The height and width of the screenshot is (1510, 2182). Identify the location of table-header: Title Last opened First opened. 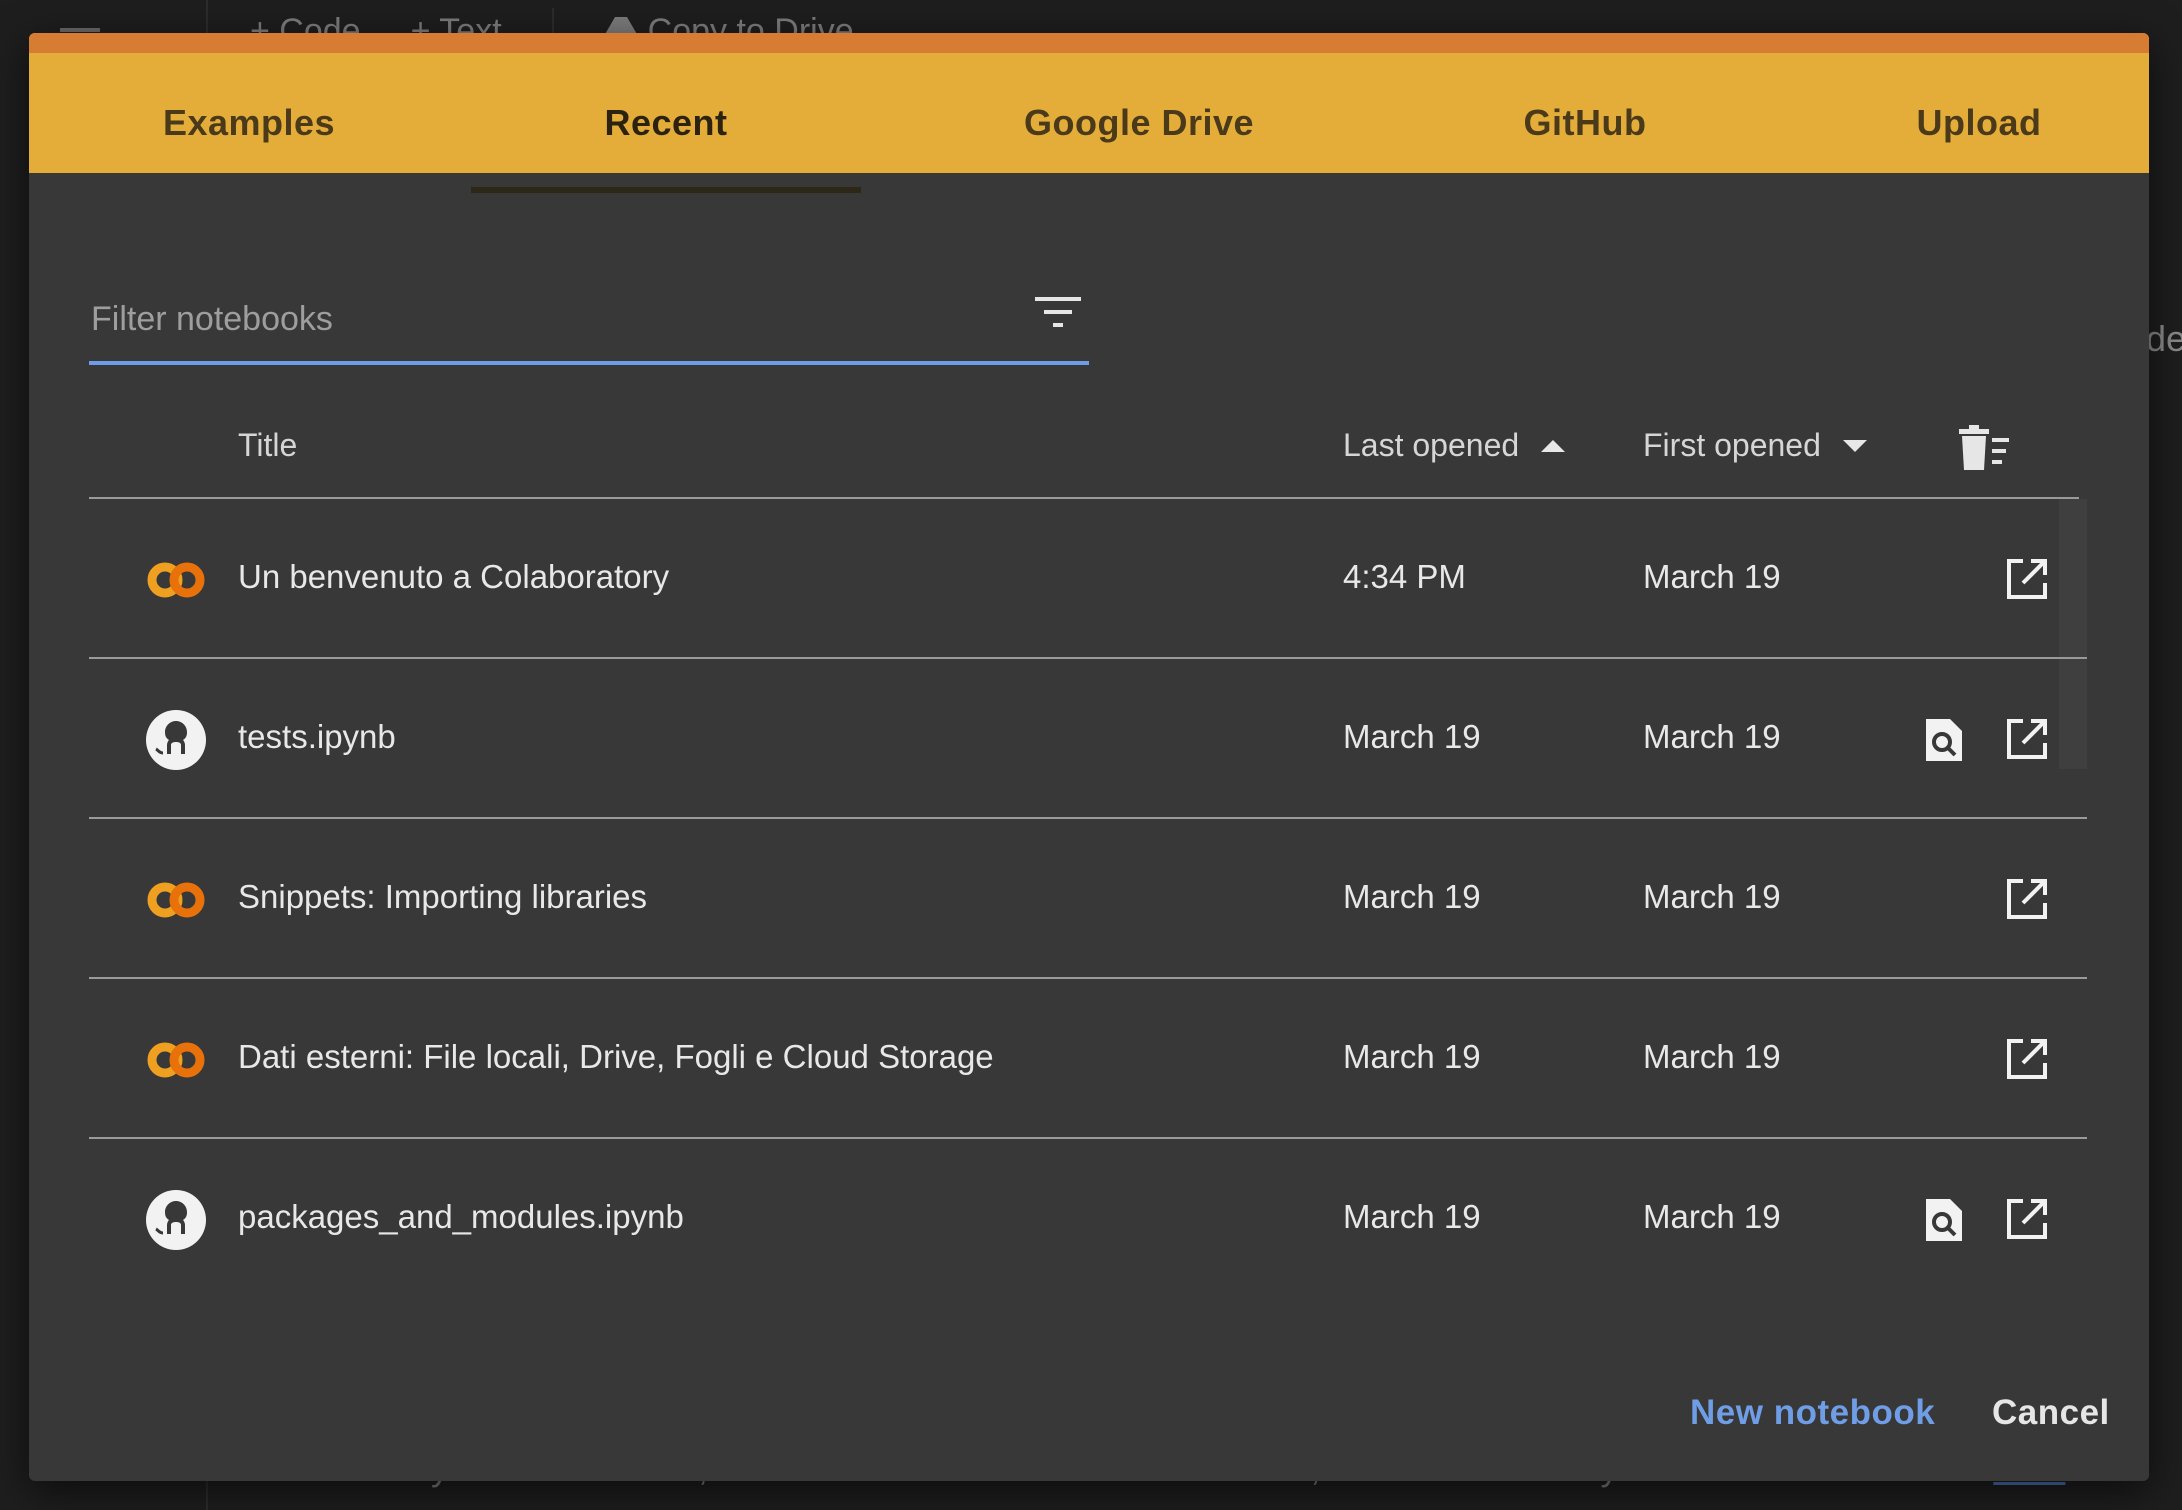
(1084, 456).